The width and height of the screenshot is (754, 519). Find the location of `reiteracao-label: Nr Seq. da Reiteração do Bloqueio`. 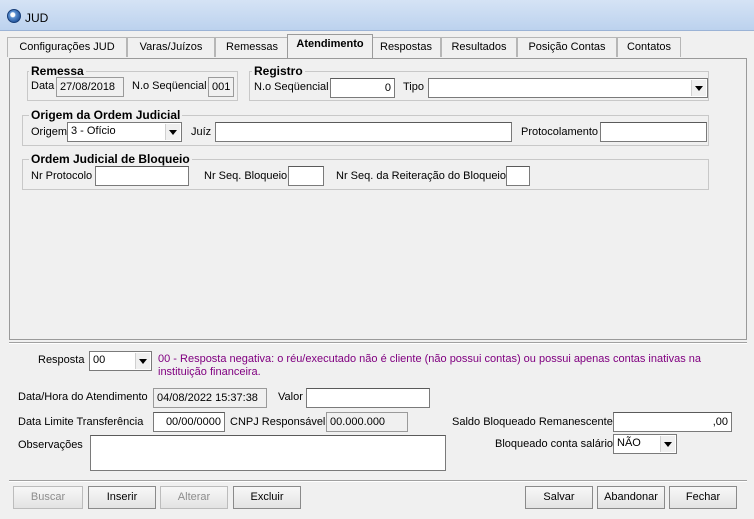

reiteracao-label: Nr Seq. da Reiteração do Bloqueio is located at coordinates (421, 176).